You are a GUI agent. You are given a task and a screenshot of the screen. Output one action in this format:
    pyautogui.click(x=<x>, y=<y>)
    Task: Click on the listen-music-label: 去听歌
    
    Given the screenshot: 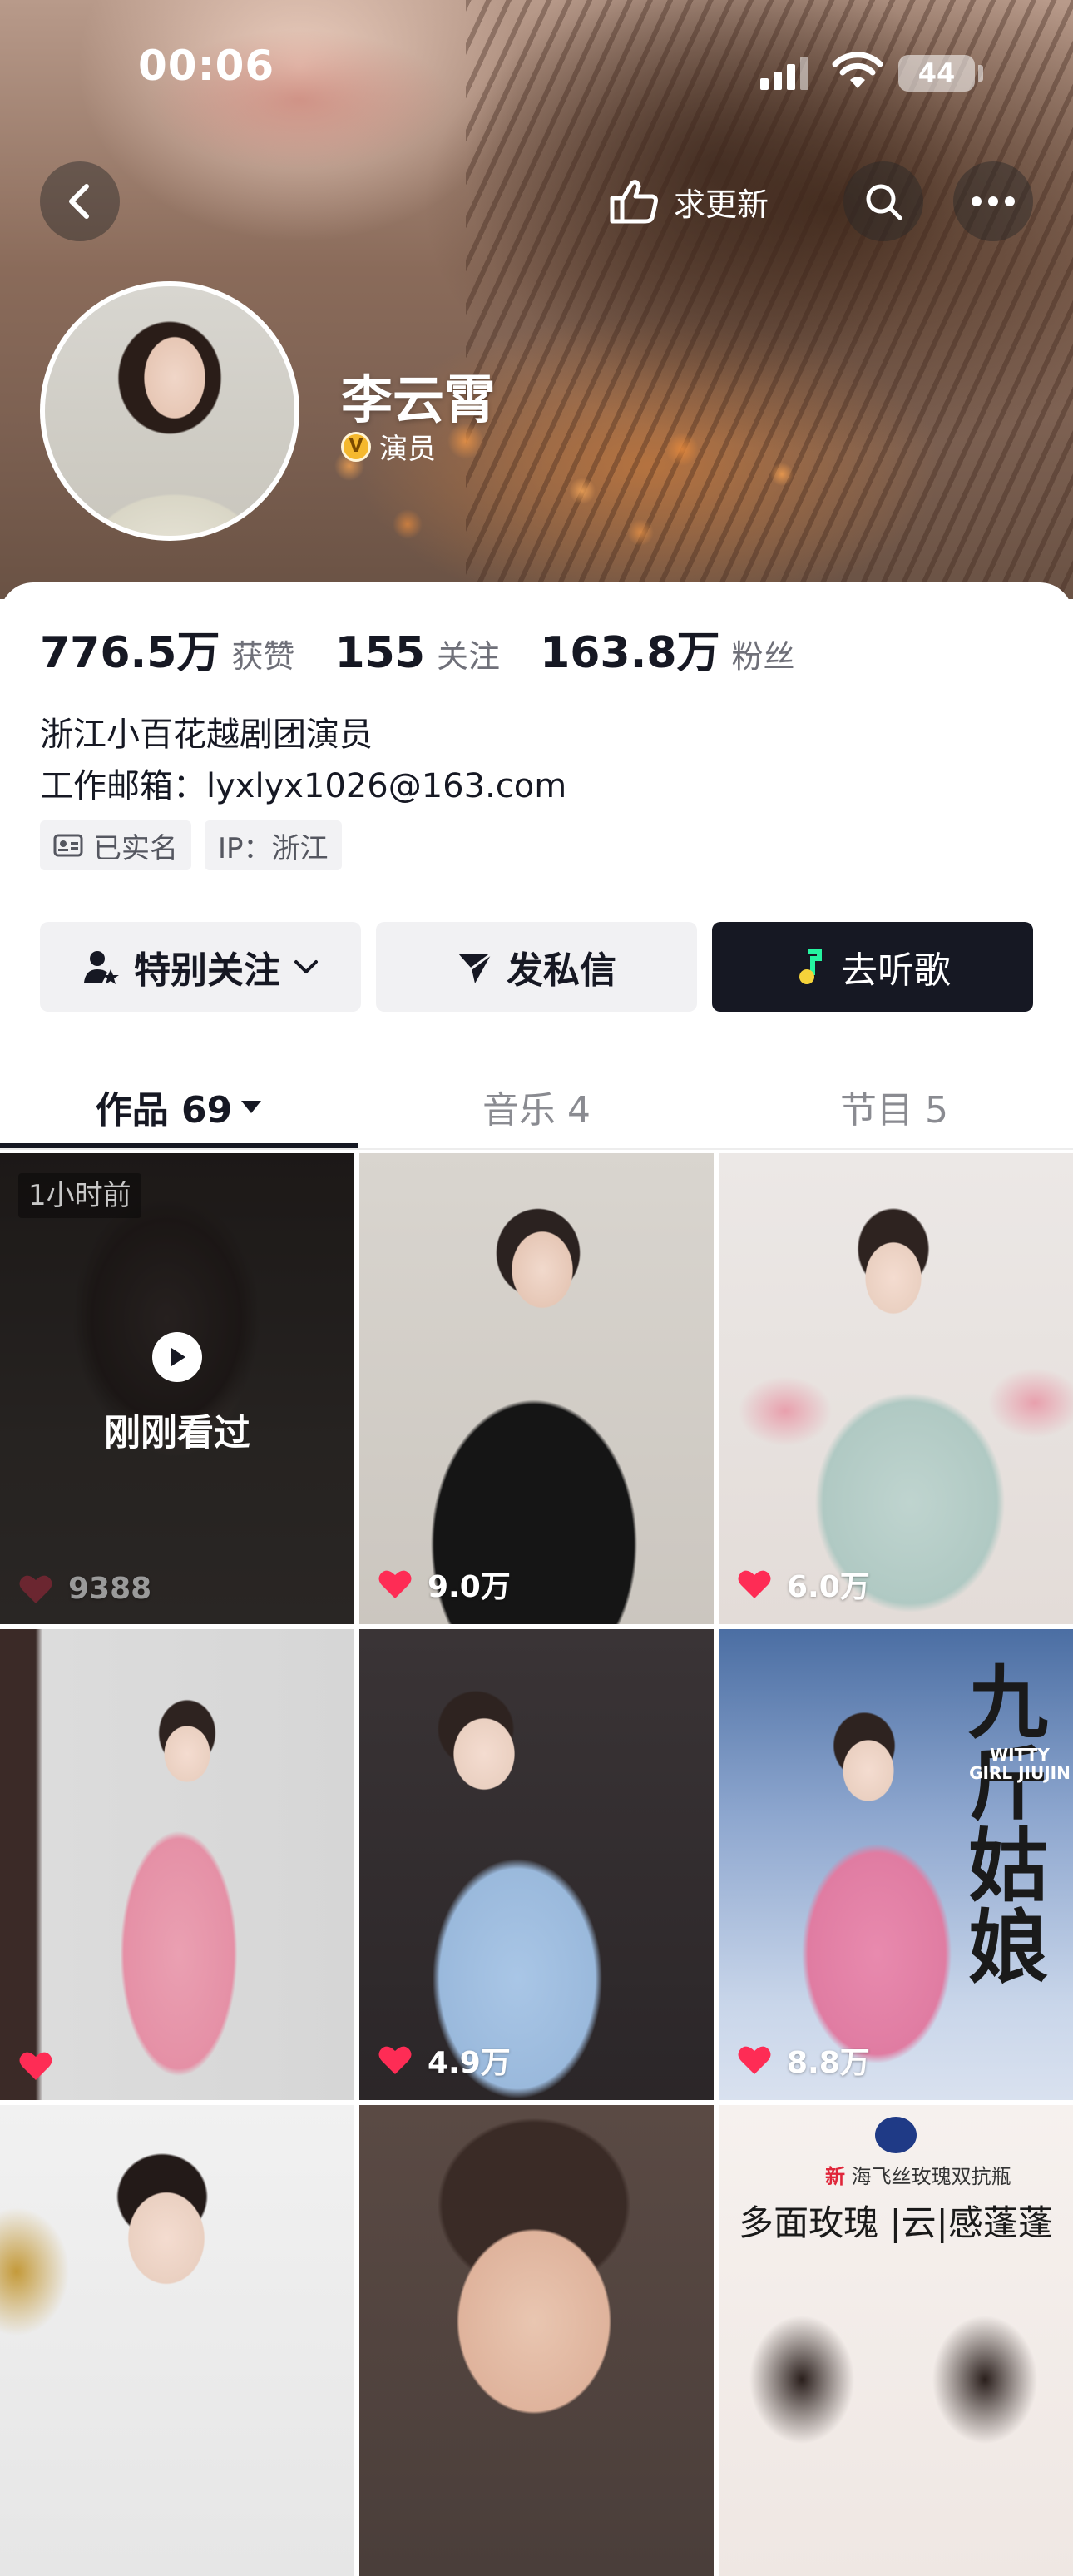 What is the action you would take?
    pyautogui.click(x=896, y=971)
    